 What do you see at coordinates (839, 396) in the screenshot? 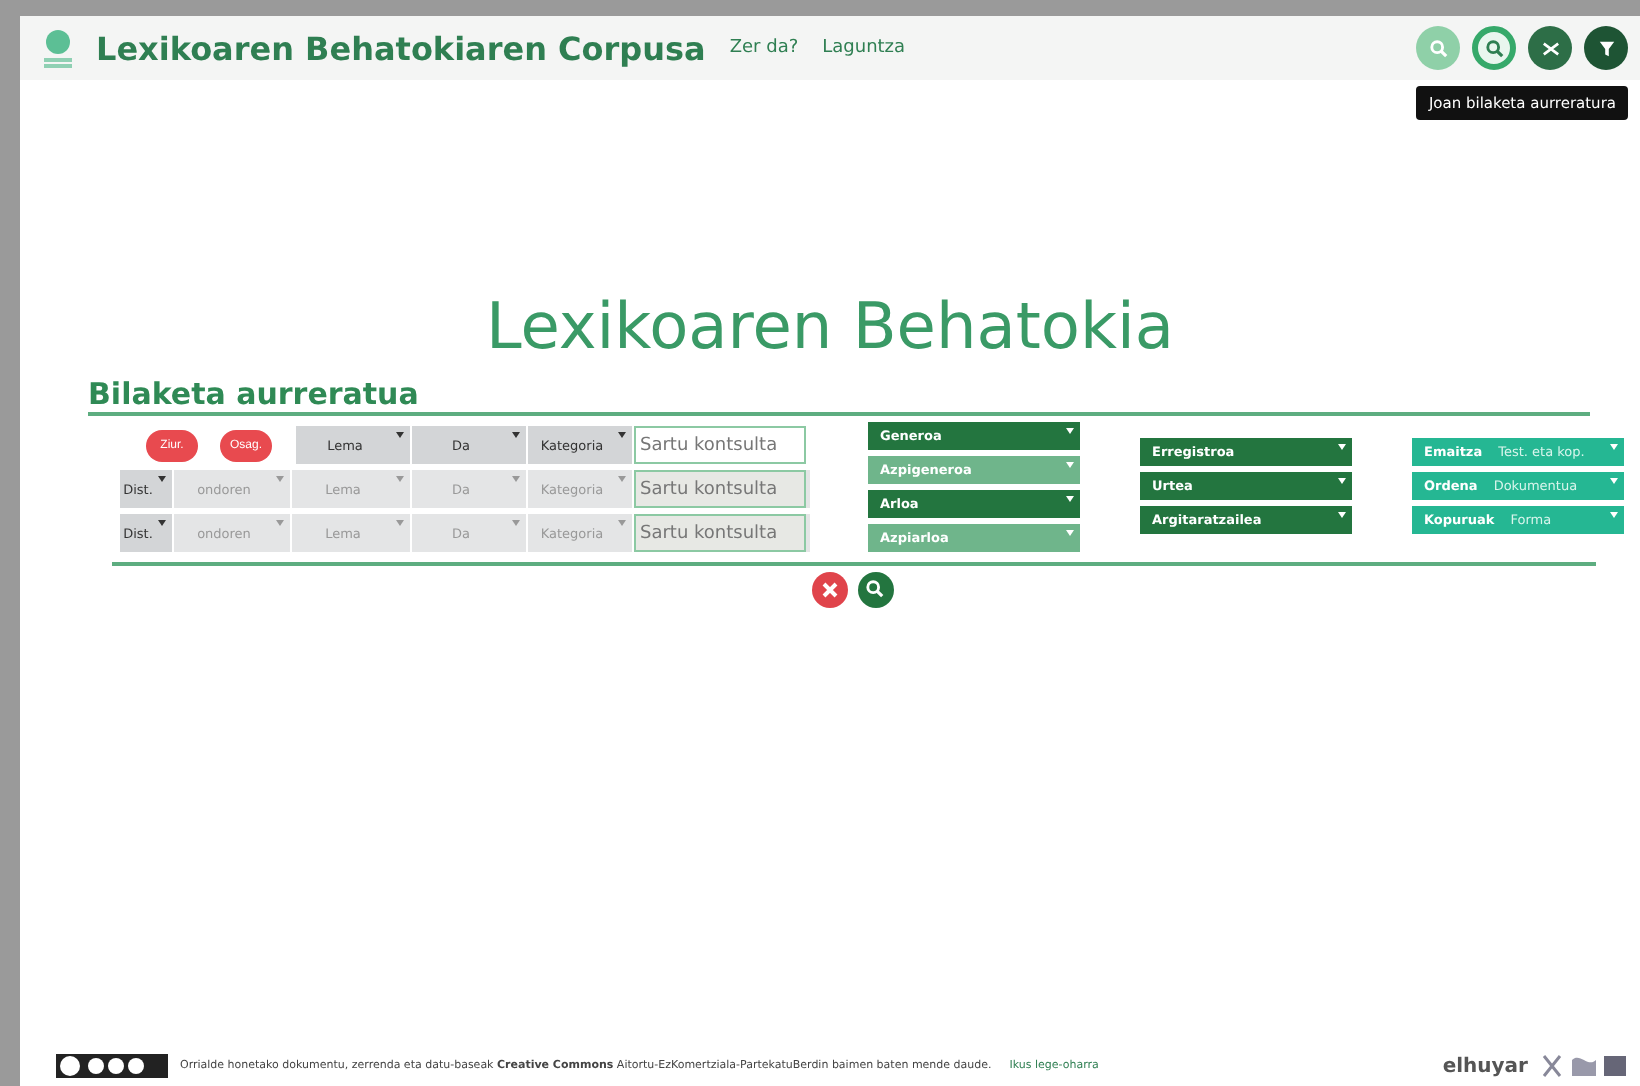
I see `section-title: Bilaketa aurreratua` at bounding box center [839, 396].